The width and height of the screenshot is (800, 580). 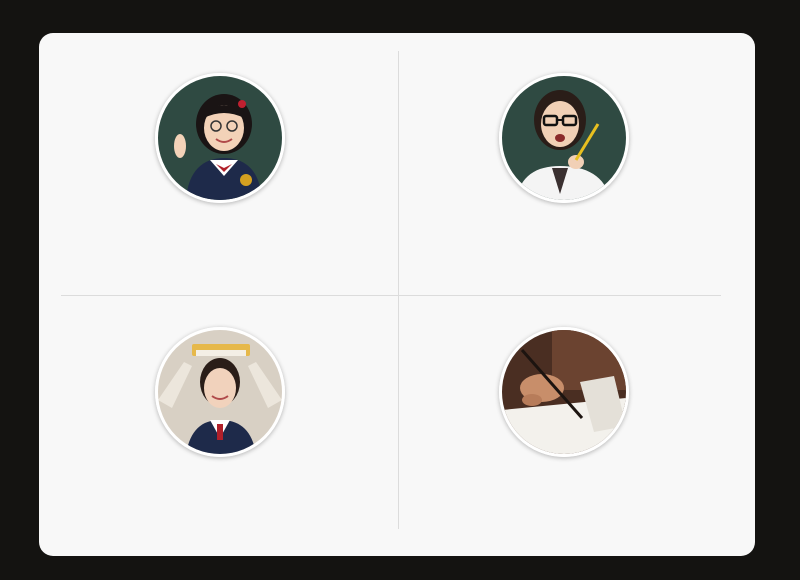 I want to click on avatar-writing-hand, so click(x=564, y=392).